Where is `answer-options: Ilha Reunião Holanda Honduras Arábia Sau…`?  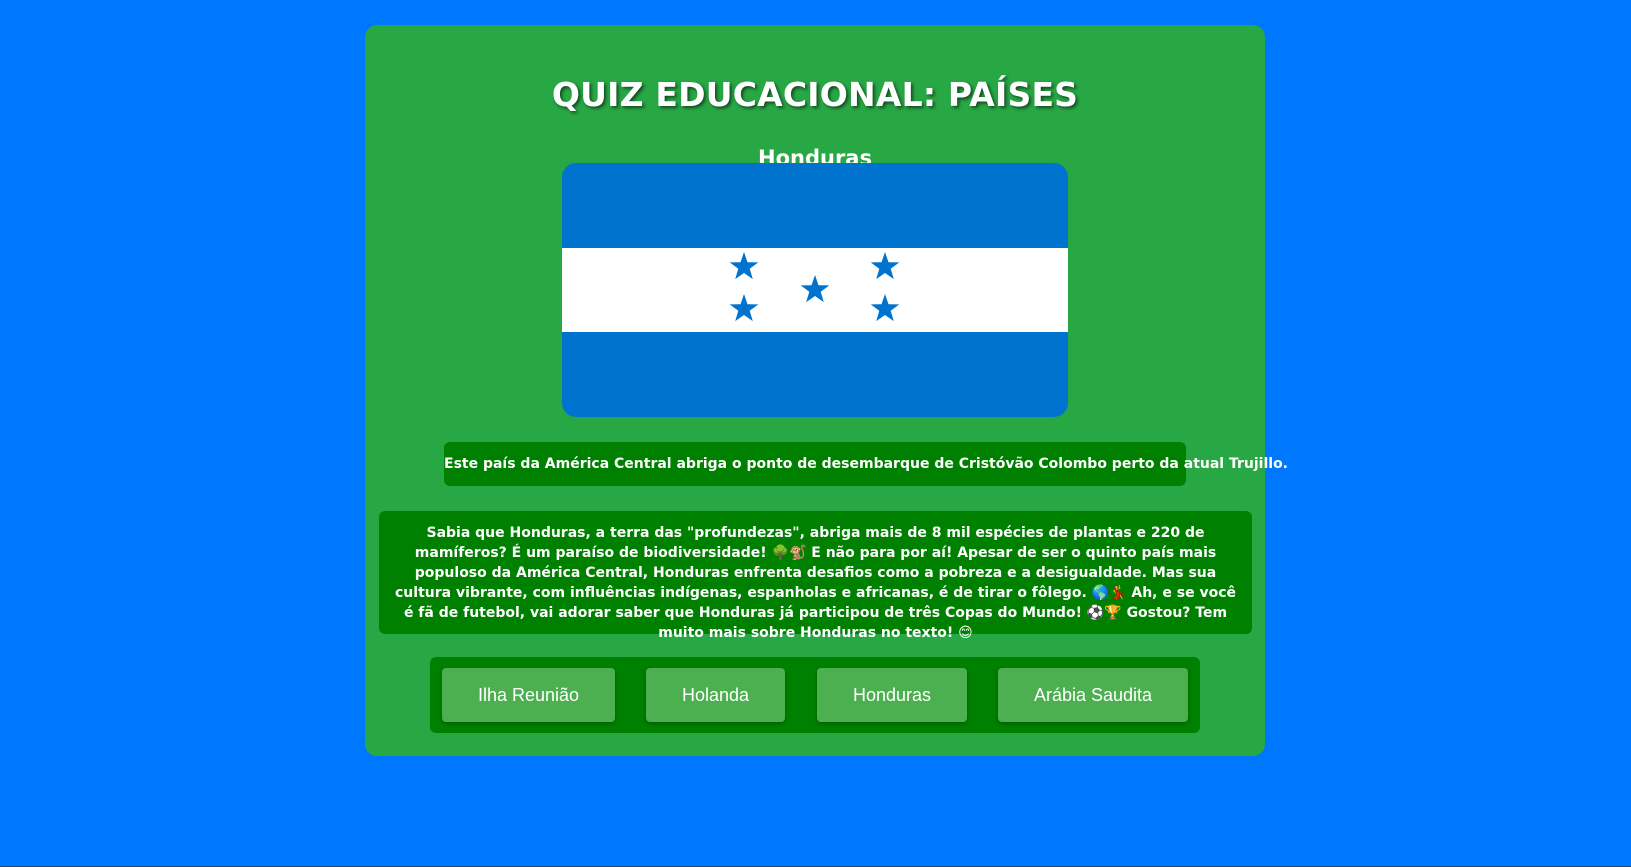 answer-options: Ilha Reunião Holanda Honduras Arábia Sau… is located at coordinates (815, 695).